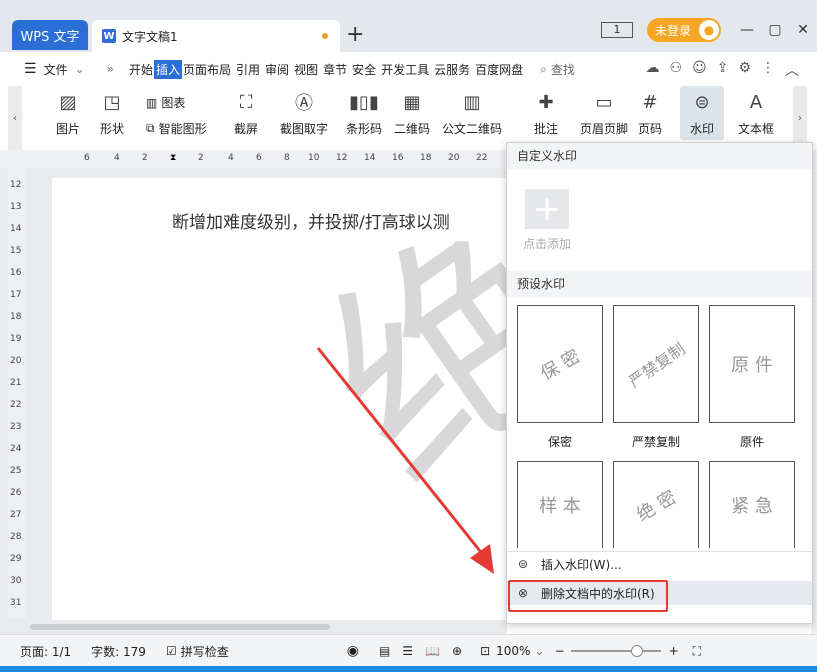 This screenshot has height=672, width=817. What do you see at coordinates (80, 69) in the screenshot?
I see `chevron-down-icon: ⌄` at bounding box center [80, 69].